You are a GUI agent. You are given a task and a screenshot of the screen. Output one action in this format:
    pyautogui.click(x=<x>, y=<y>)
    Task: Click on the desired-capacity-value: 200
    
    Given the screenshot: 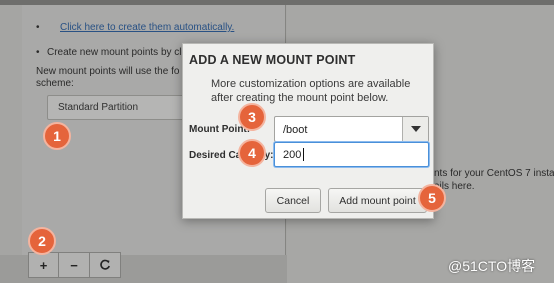 What is the action you would take?
    pyautogui.click(x=292, y=155)
    